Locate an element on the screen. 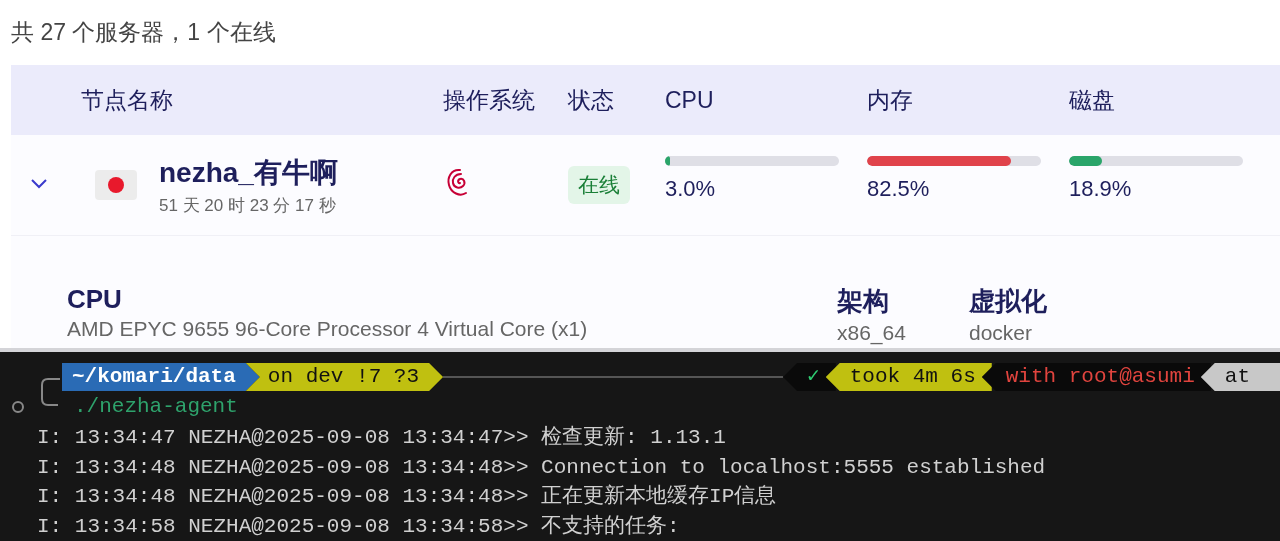  prompt-path-segment: ~/komari/data is located at coordinates (161, 377).